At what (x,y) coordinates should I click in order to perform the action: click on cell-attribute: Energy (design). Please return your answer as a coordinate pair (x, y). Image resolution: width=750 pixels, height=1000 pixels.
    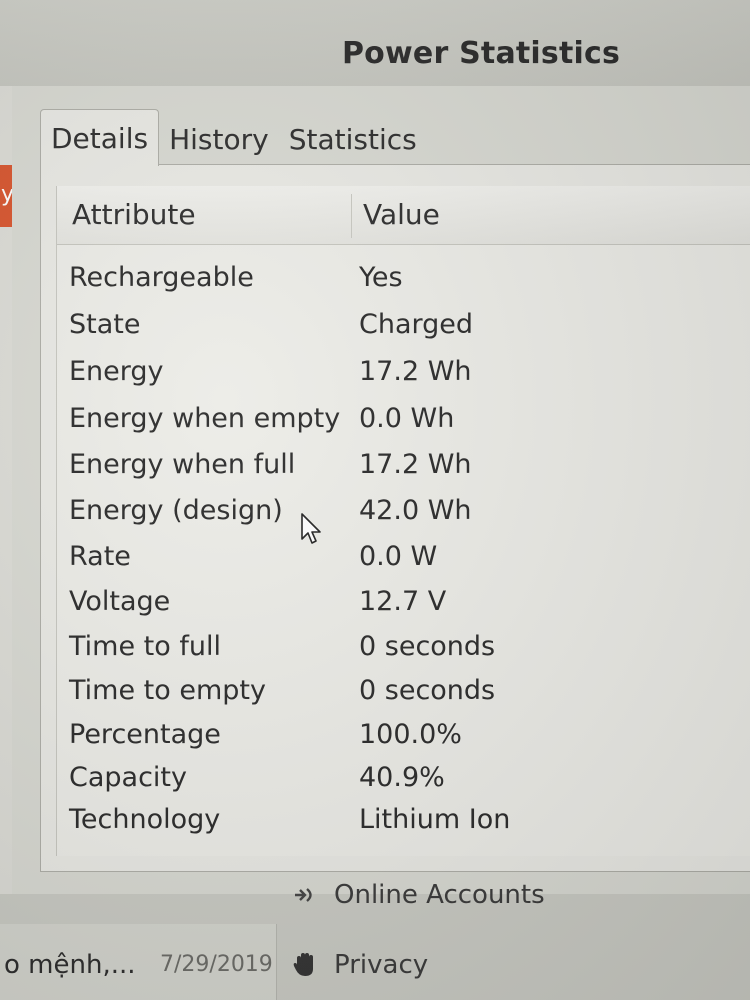
    Looking at the image, I should click on (176, 510).